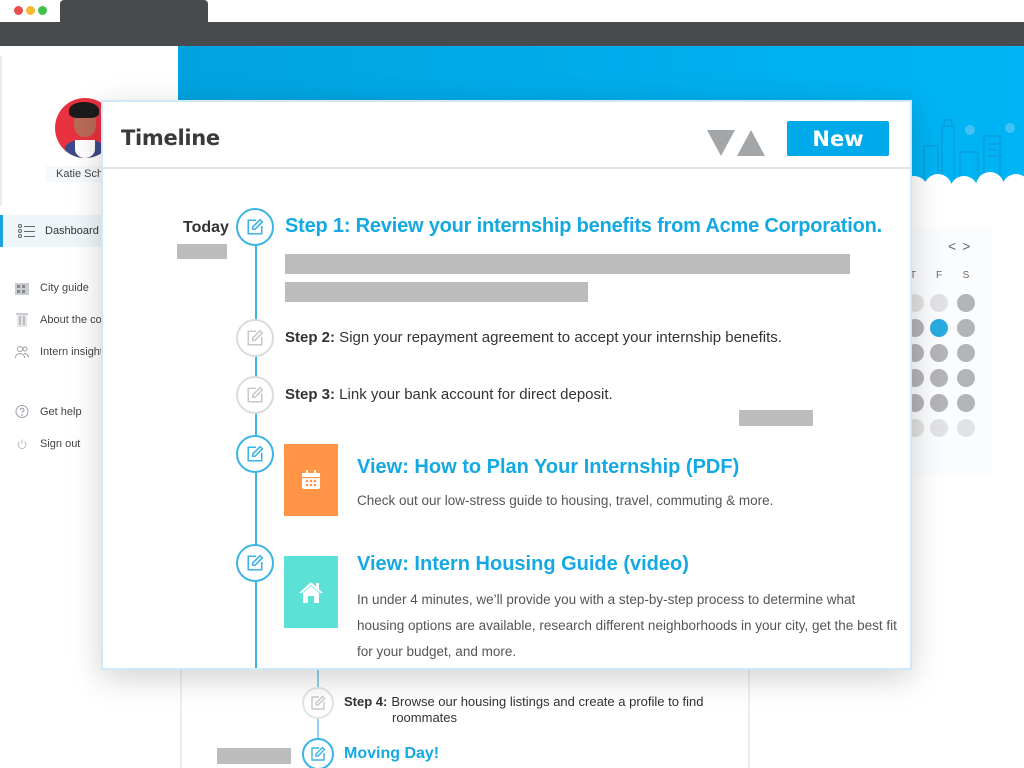 The image size is (1024, 768). What do you see at coordinates (965, 477) in the screenshot?
I see `calendar-panel: <> T F S` at bounding box center [965, 477].